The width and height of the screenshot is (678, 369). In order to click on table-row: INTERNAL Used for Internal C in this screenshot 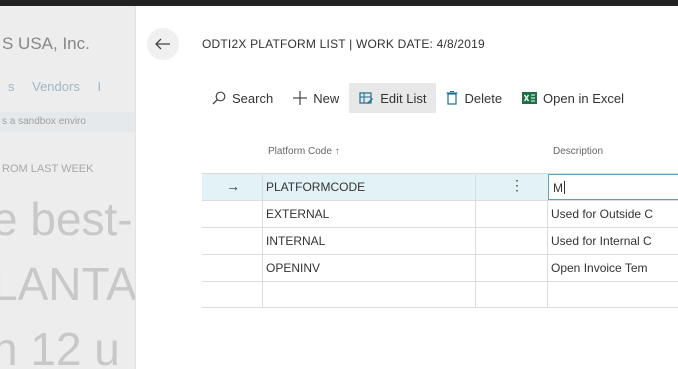, I will do `click(440, 240)`.